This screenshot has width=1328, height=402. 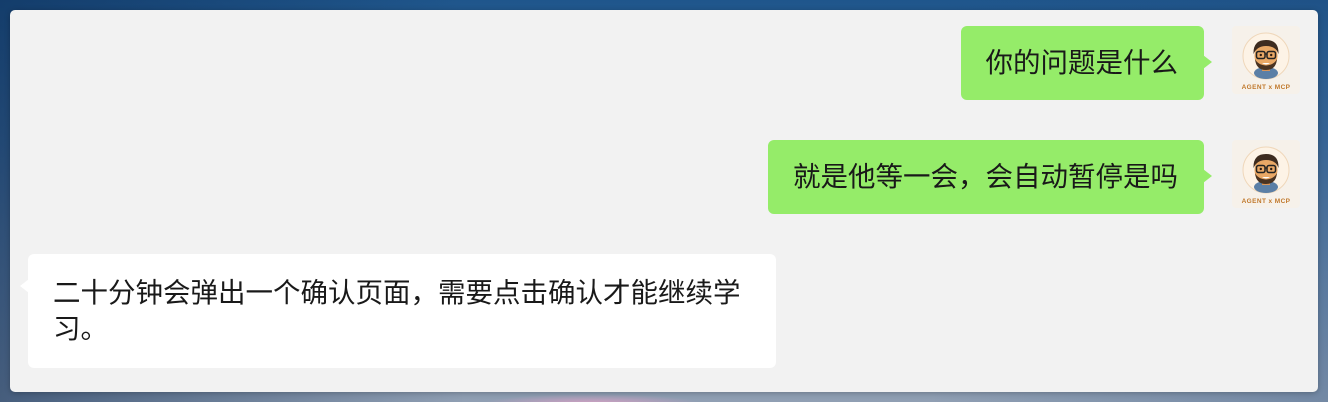 What do you see at coordinates (1082, 63) in the screenshot?
I see `message-text: 你的问题是什么` at bounding box center [1082, 63].